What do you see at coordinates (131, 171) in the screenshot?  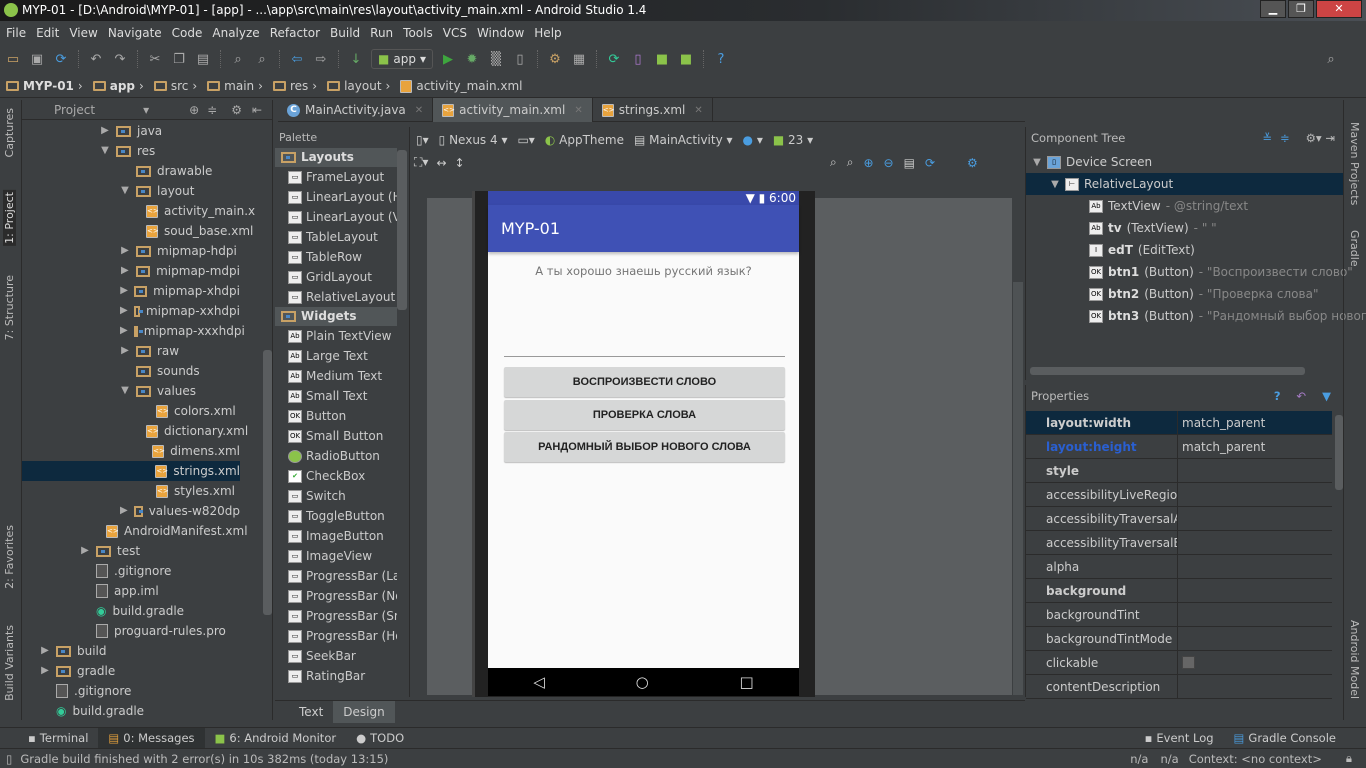 I see `tree-item: drawable` at bounding box center [131, 171].